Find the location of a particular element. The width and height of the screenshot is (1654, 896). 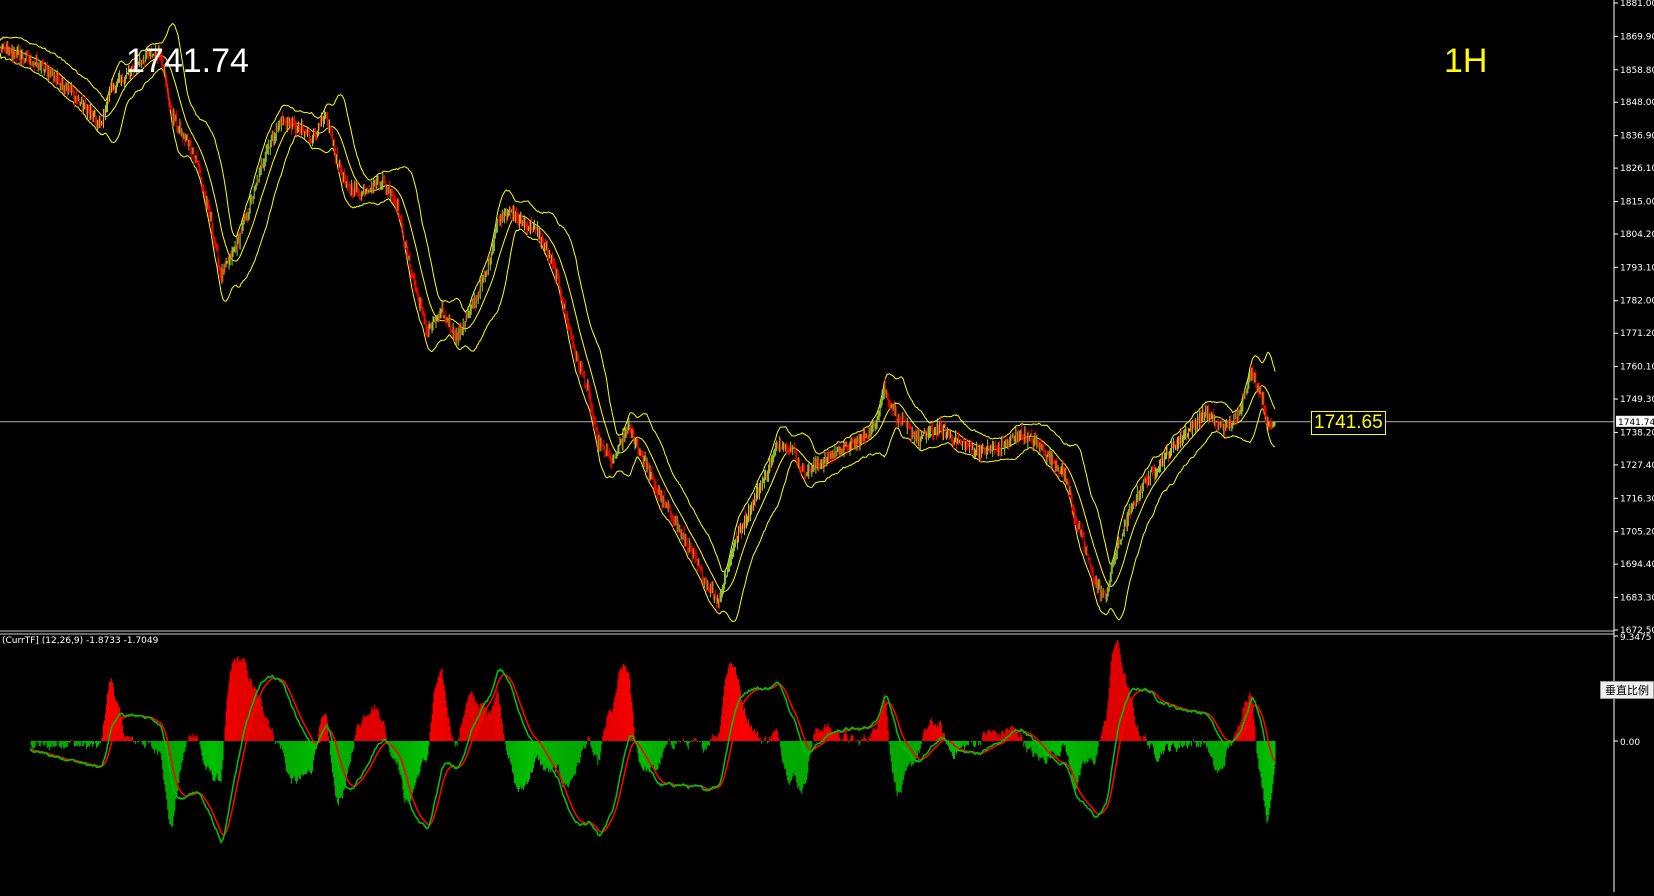

indicator-label: (CurrTF] (12,26,9) -1.8733 -1.7049 is located at coordinates (80, 641).